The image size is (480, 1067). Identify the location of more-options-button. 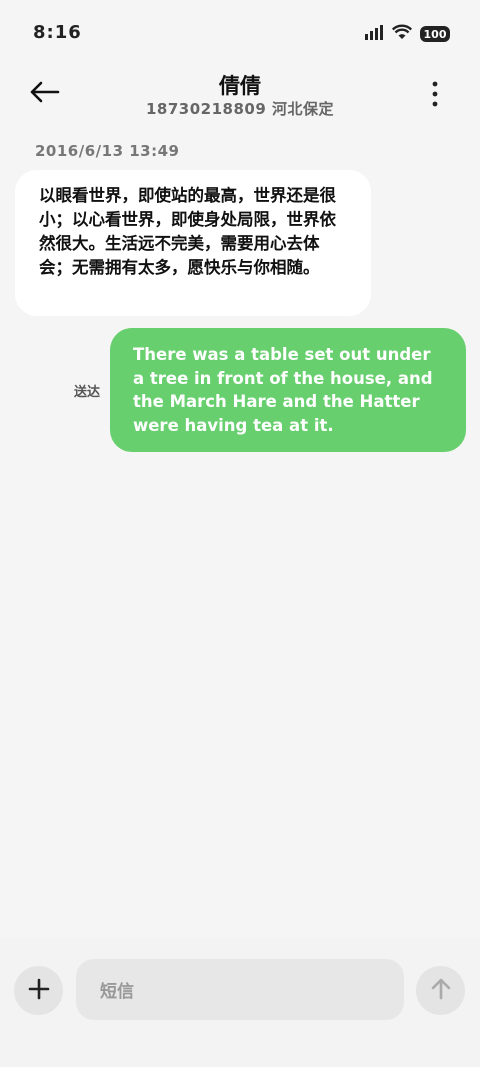
(435, 94).